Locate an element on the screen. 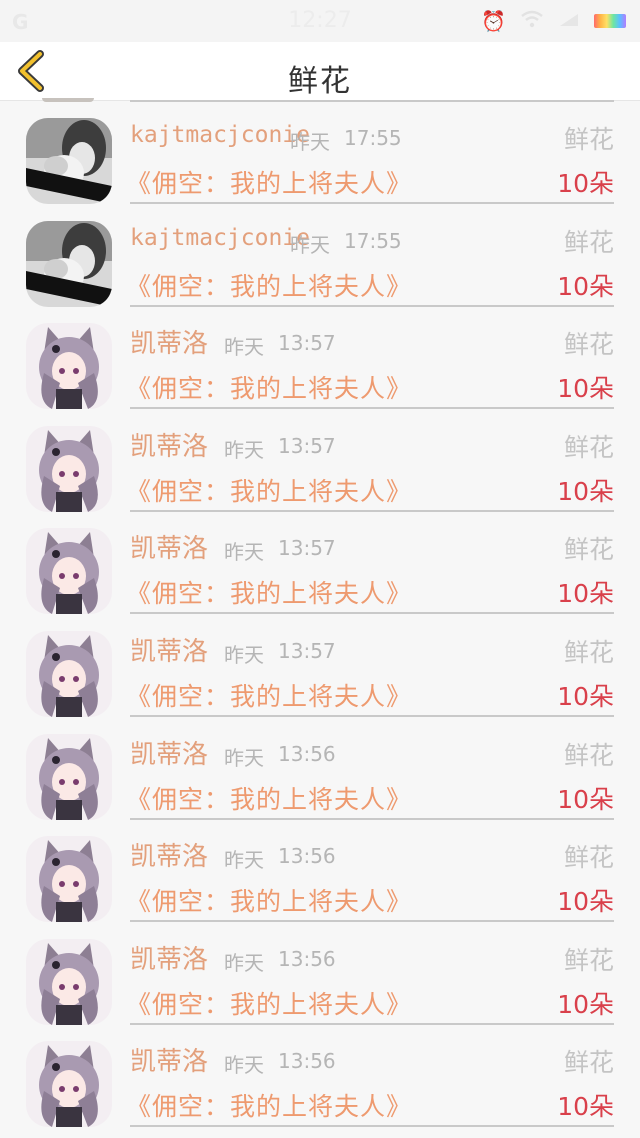 This screenshot has width=640, height=1138. status-bar: G 12:27 ⏰ is located at coordinates (320, 21).